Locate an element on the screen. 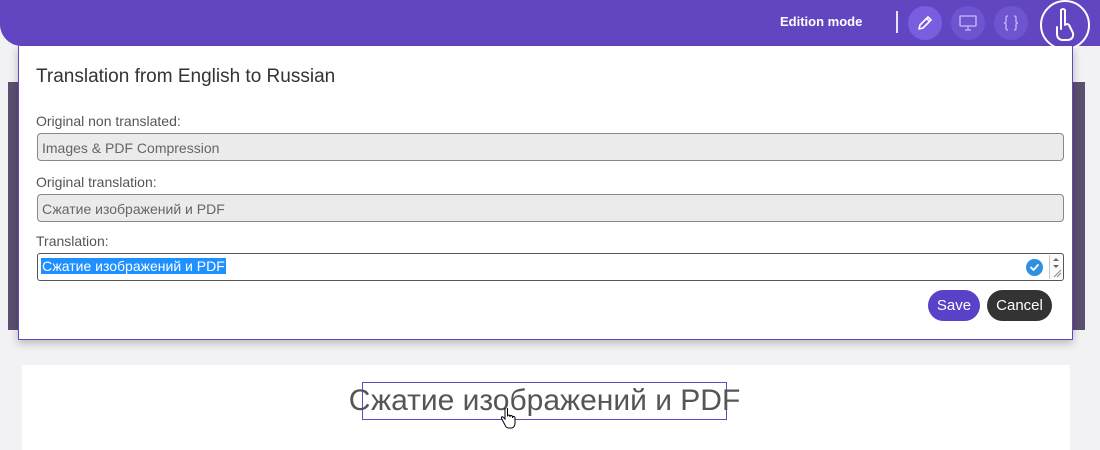 The height and width of the screenshot is (450, 1100). edit-mode-button is located at coordinates (925, 23).